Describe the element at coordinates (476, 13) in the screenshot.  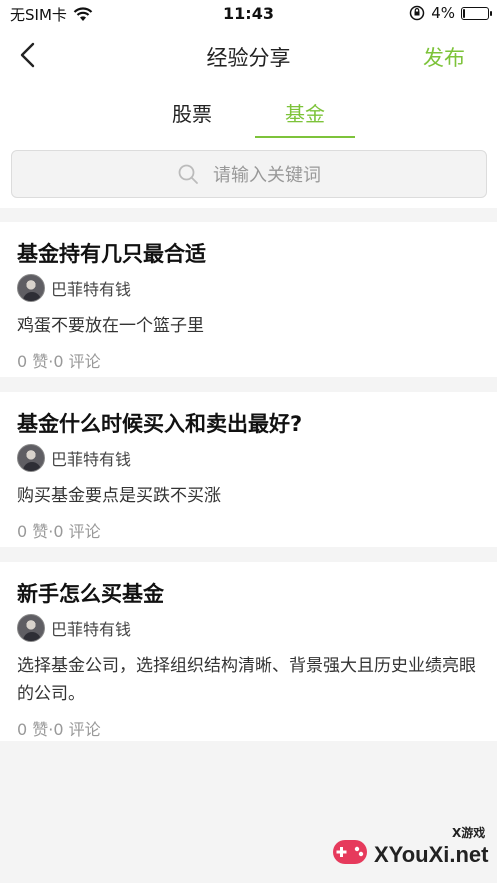
I see `battery-icon` at that location.